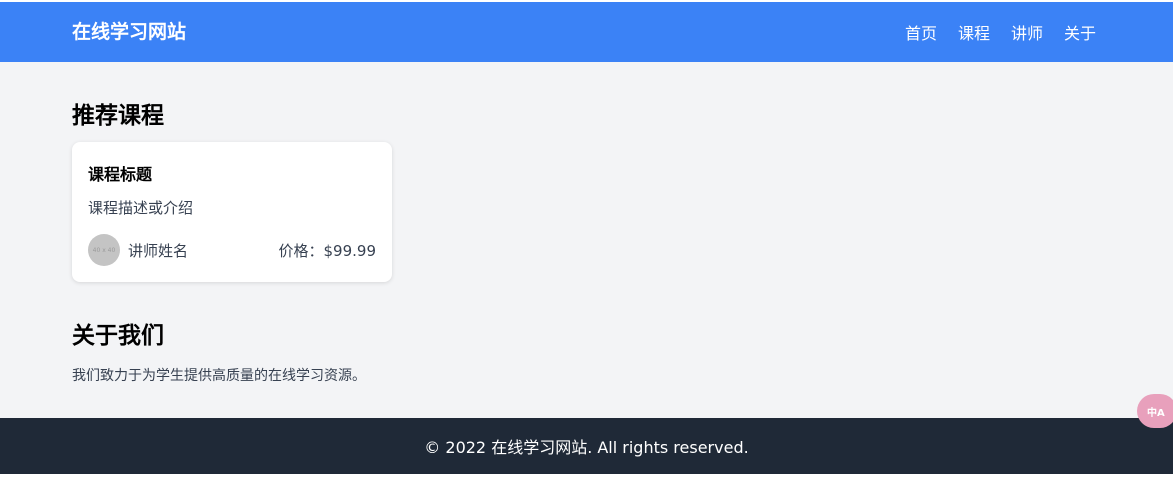 The width and height of the screenshot is (1173, 477). I want to click on about-text: 我们致力于为学生提供高质量的在线学习资源。, so click(219, 376).